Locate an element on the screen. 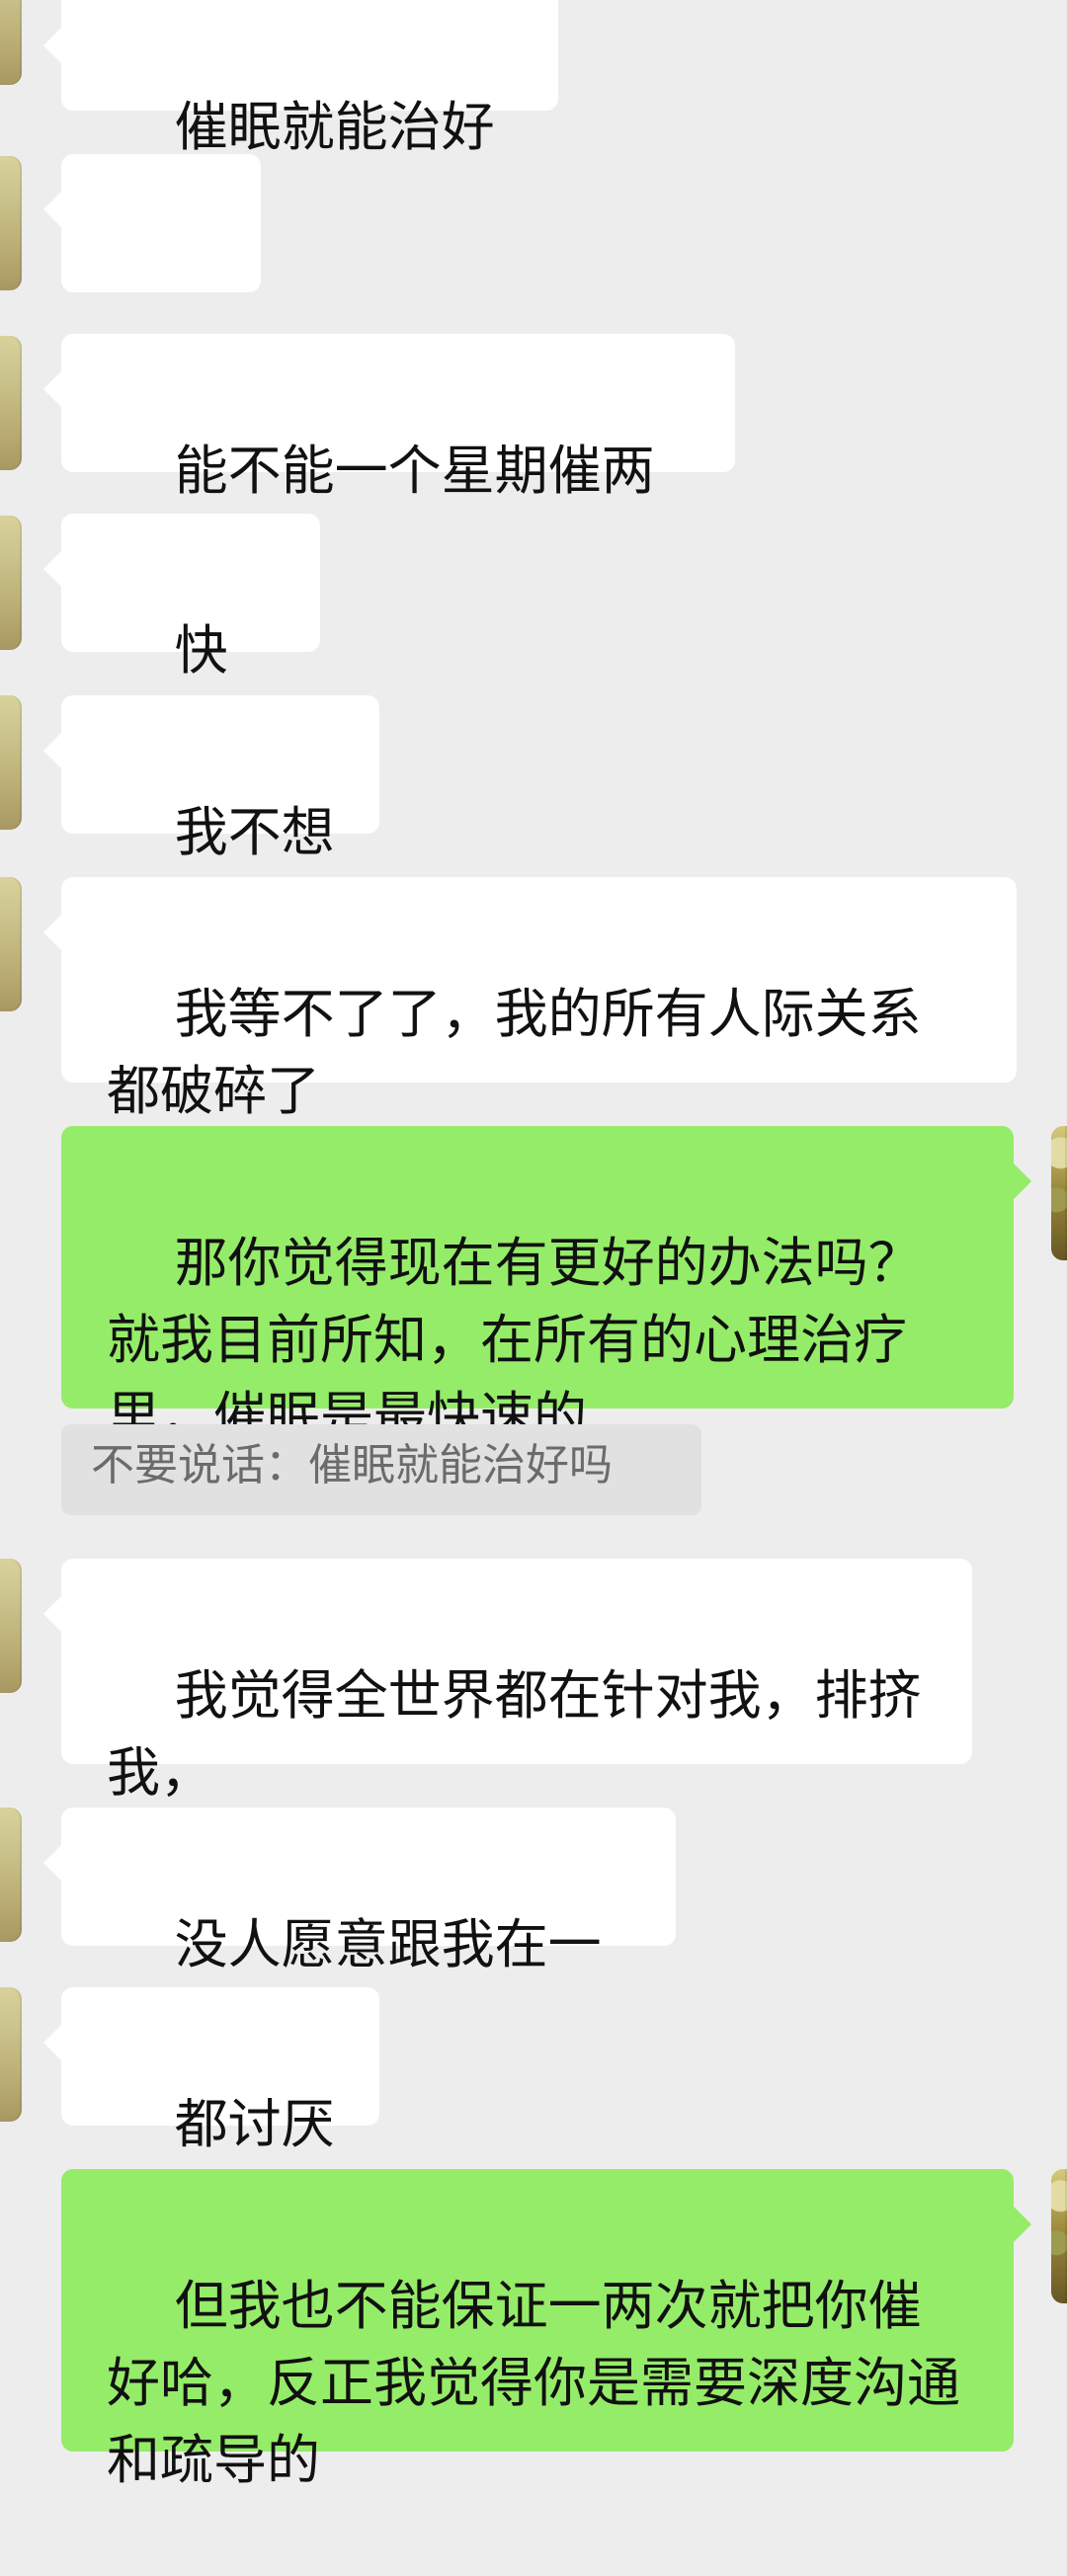 The image size is (1067, 2576). message-text: 但我也不能保证一两次就把你催好哈，反正我觉得你是需要深度沟通和疏导的 is located at coordinates (533, 2383).